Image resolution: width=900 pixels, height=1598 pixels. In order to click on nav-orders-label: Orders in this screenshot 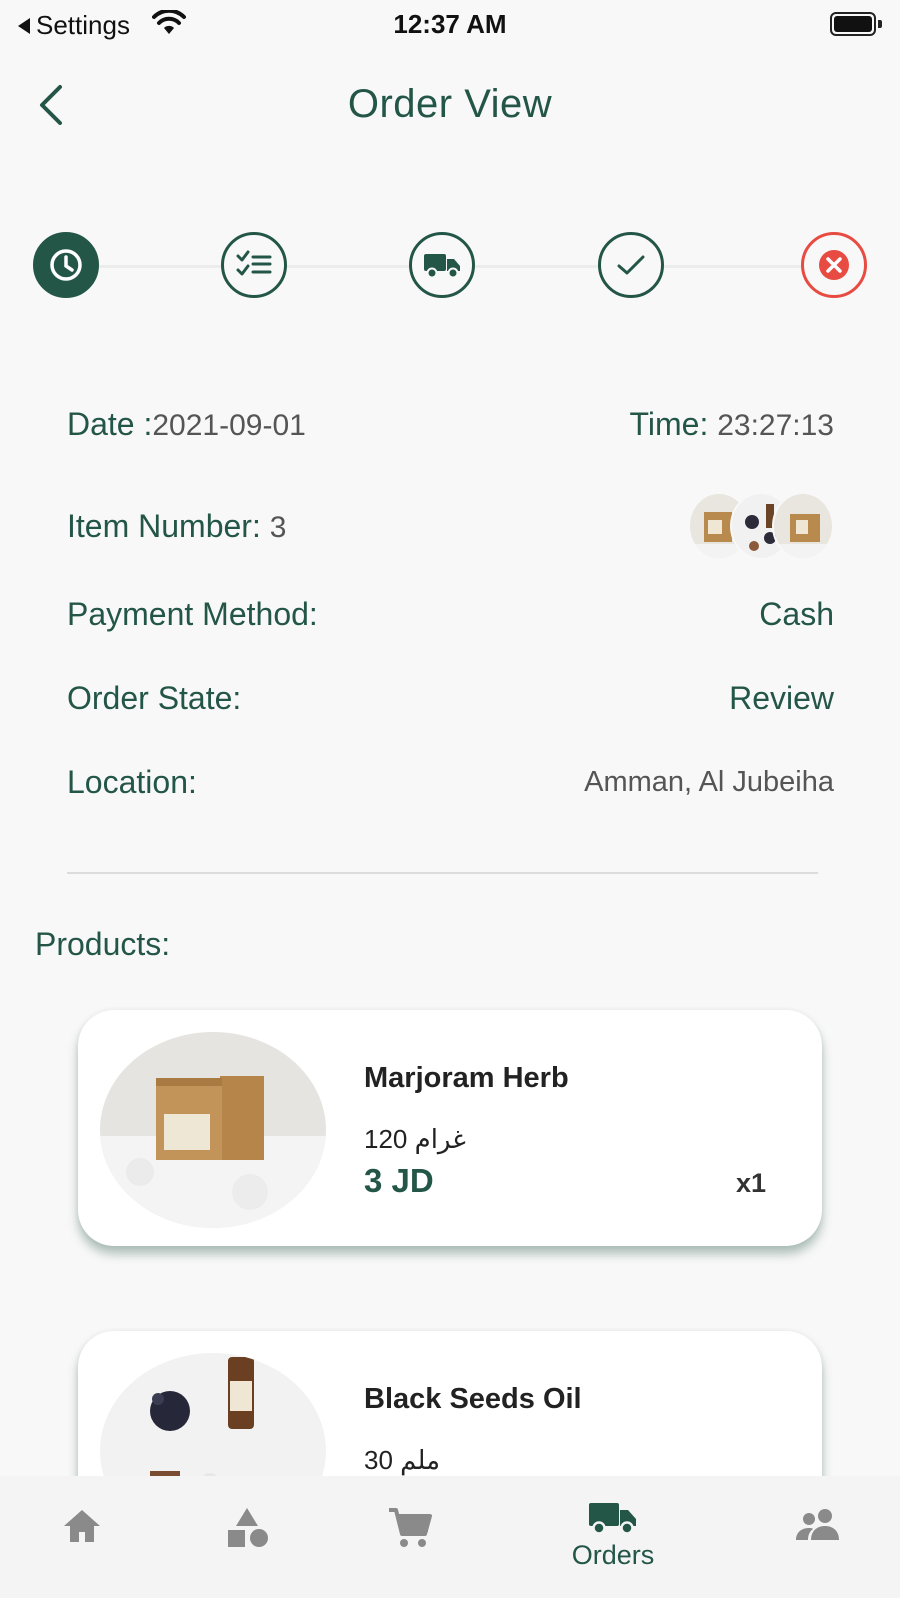, I will do `click(613, 1555)`.